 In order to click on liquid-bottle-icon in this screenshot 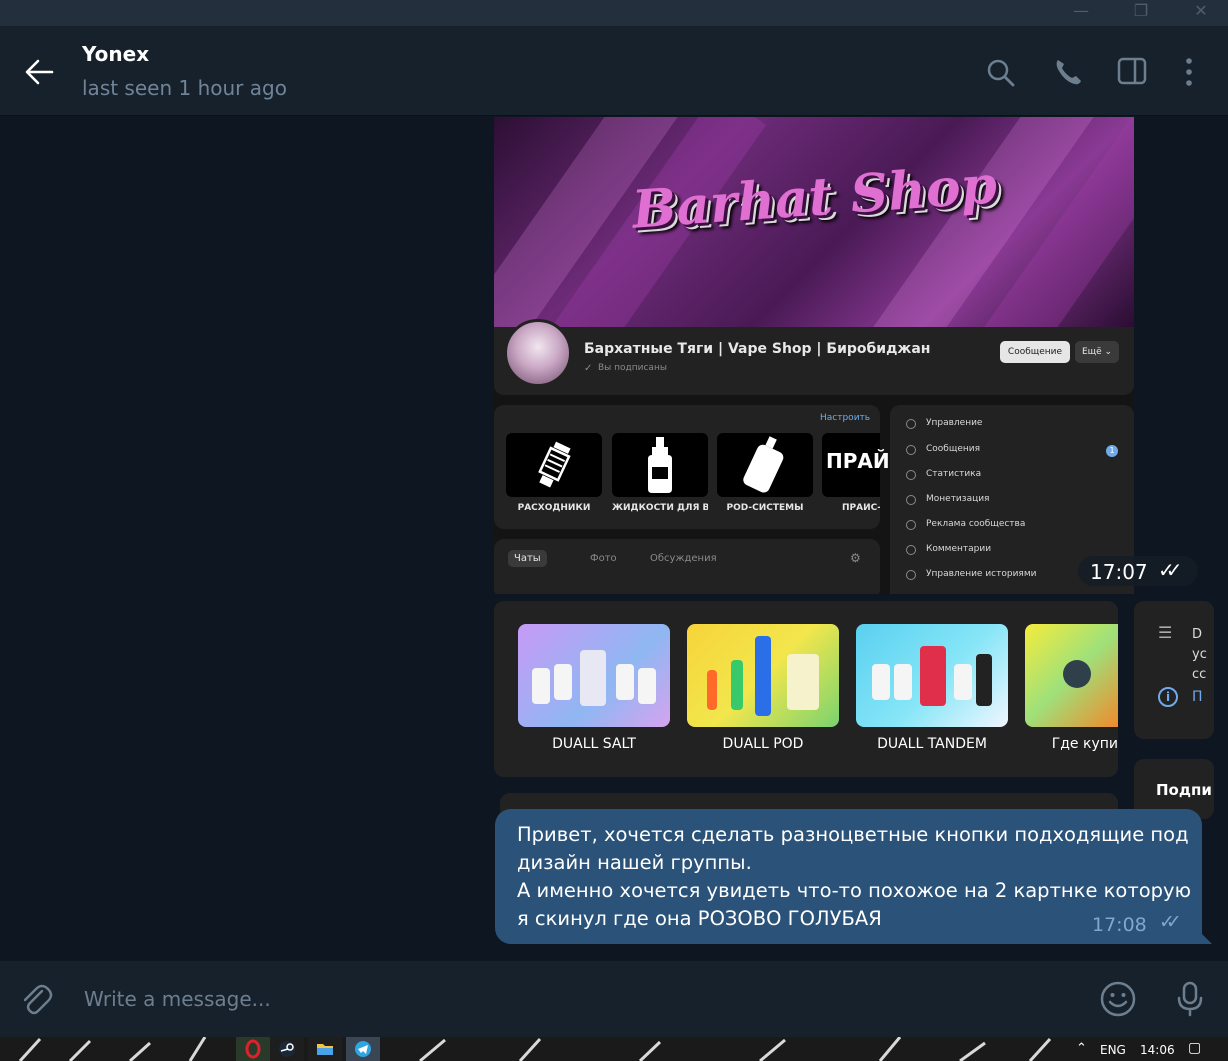, I will do `click(660, 465)`.